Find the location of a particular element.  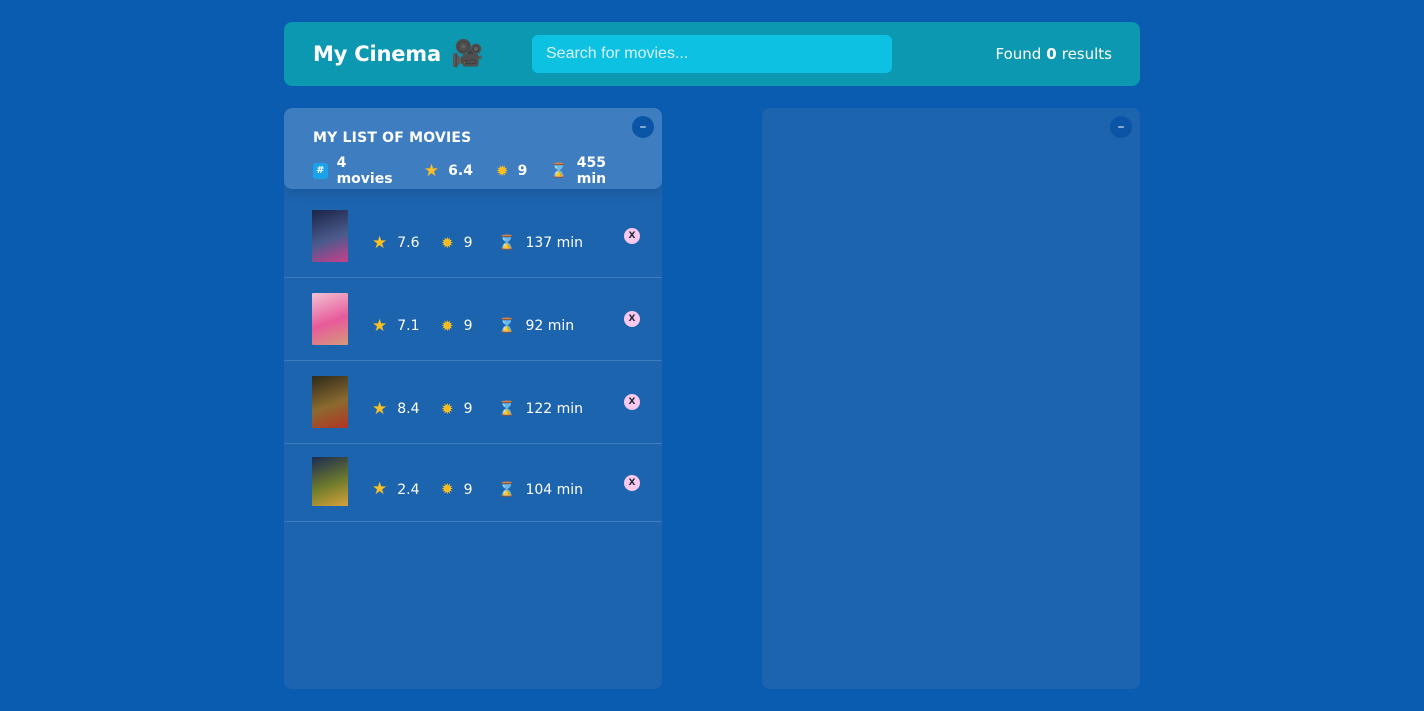

search-input is located at coordinates (712, 54).